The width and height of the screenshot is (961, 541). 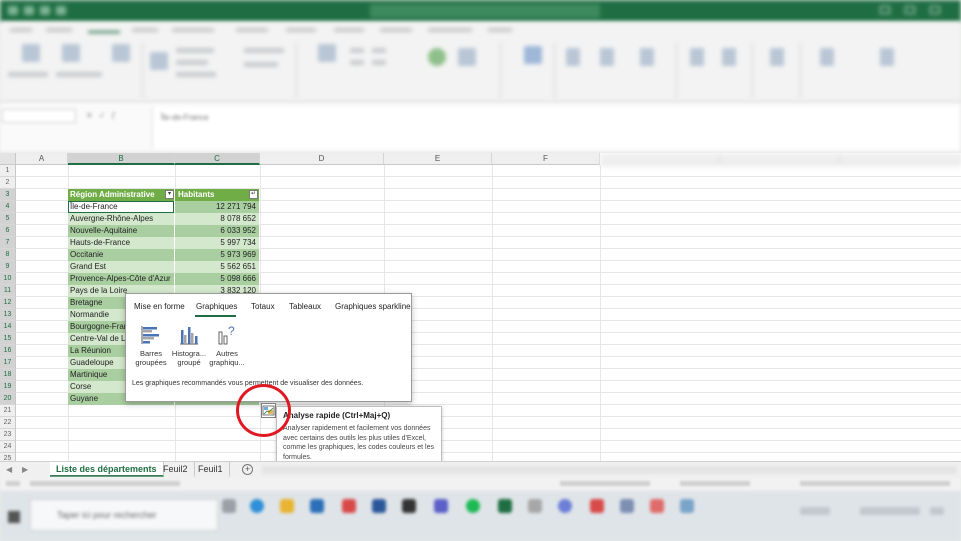 What do you see at coordinates (647, 57) in the screenshot?
I see `sparkline-winloss-icon` at bounding box center [647, 57].